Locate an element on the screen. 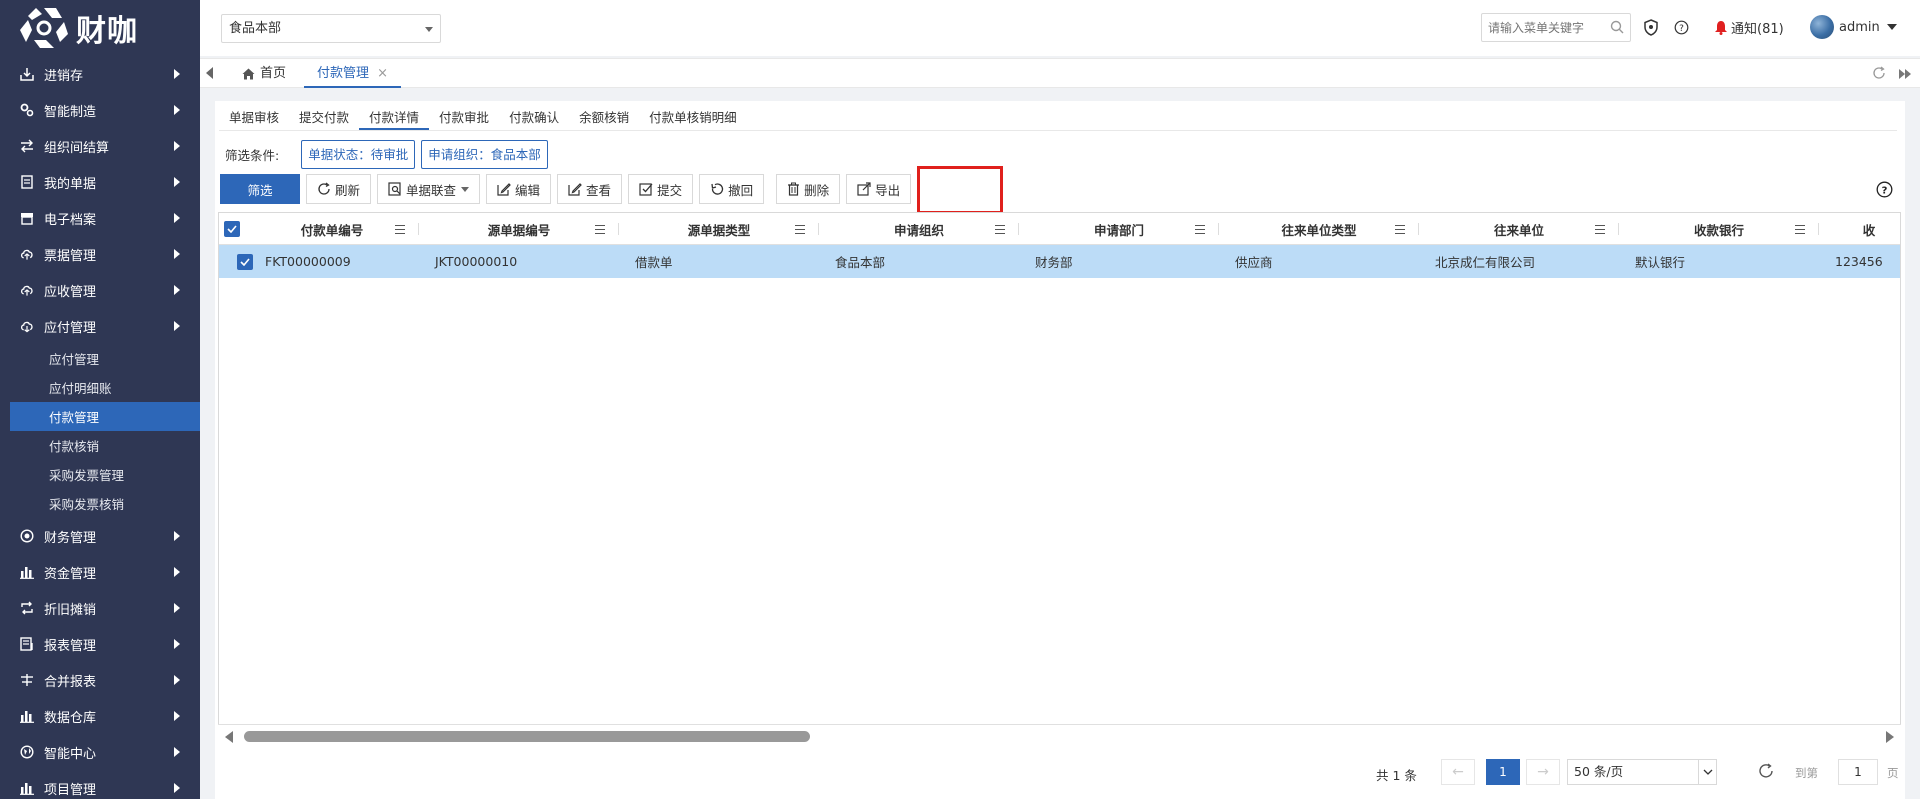  goto-page-input: 1 is located at coordinates (1858, 772).